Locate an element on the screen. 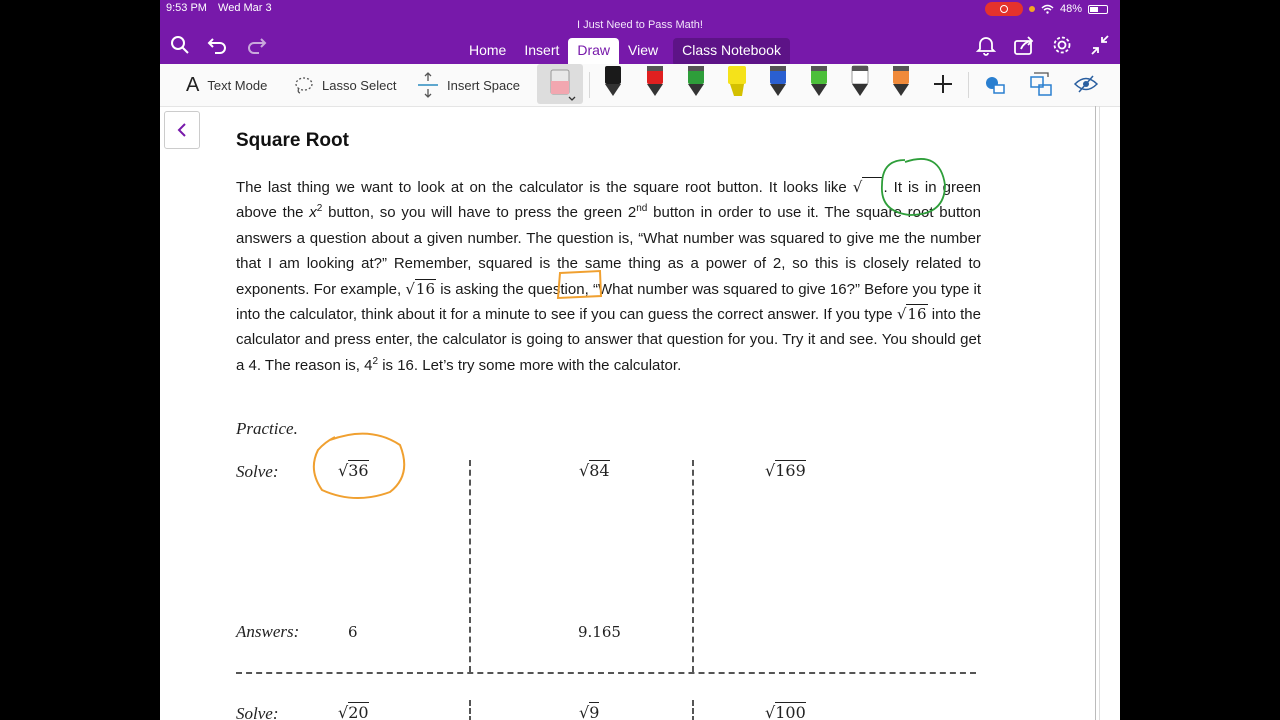 The height and width of the screenshot is (720, 1280). para-var-x: x is located at coordinates (313, 213).